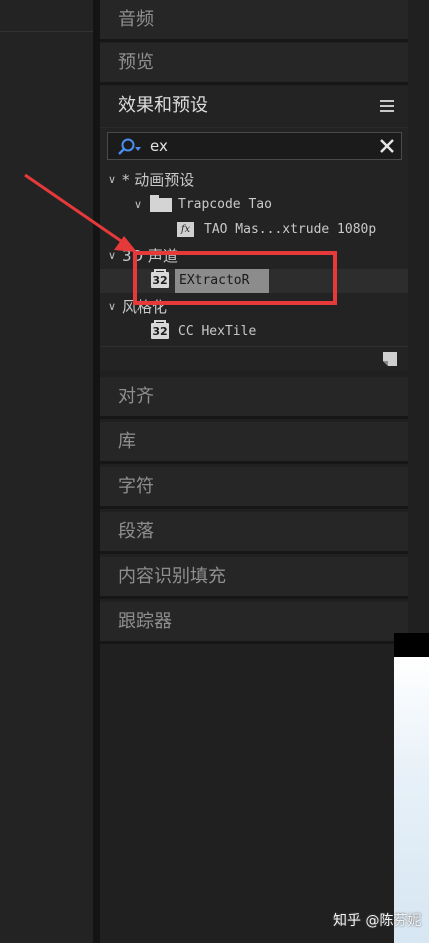 Image resolution: width=429 pixels, height=943 pixels. What do you see at coordinates (254, 578) in the screenshot?
I see `panel-content-aware-fill: 内容识别填充` at bounding box center [254, 578].